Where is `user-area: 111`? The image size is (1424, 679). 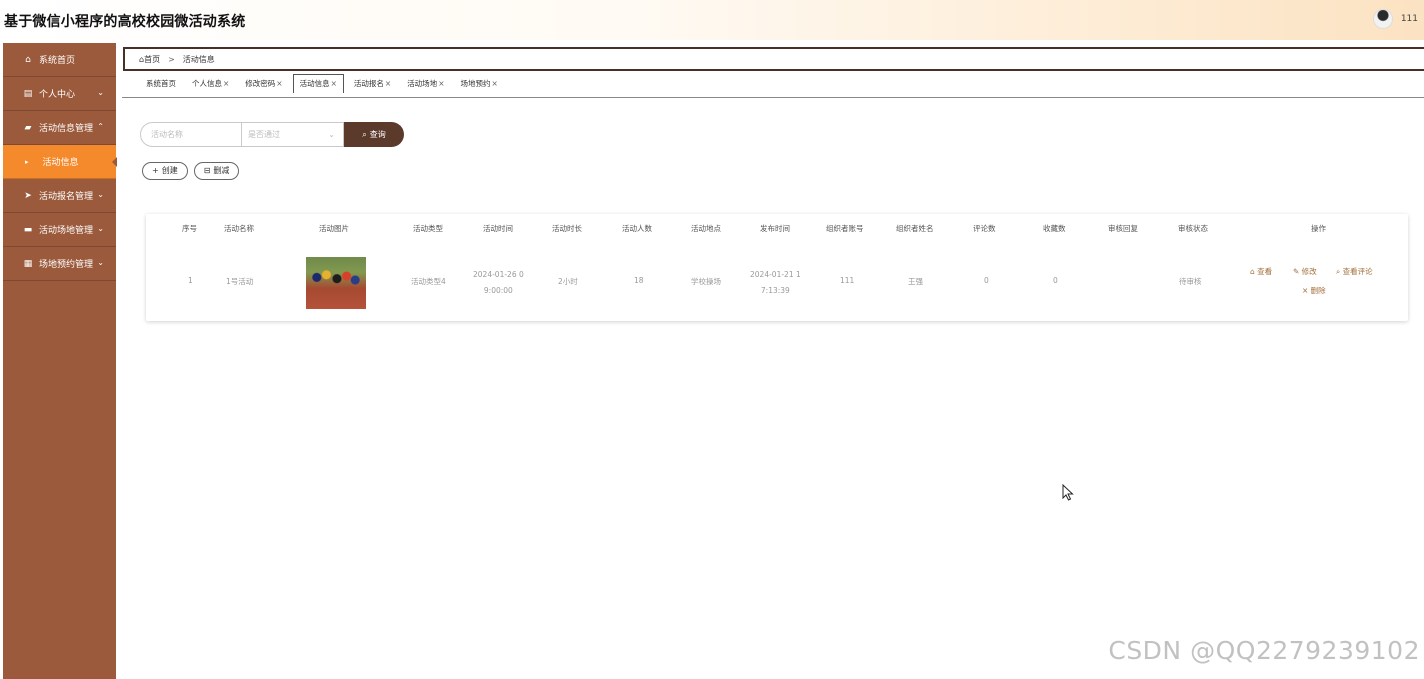 user-area: 111 is located at coordinates (1395, 19).